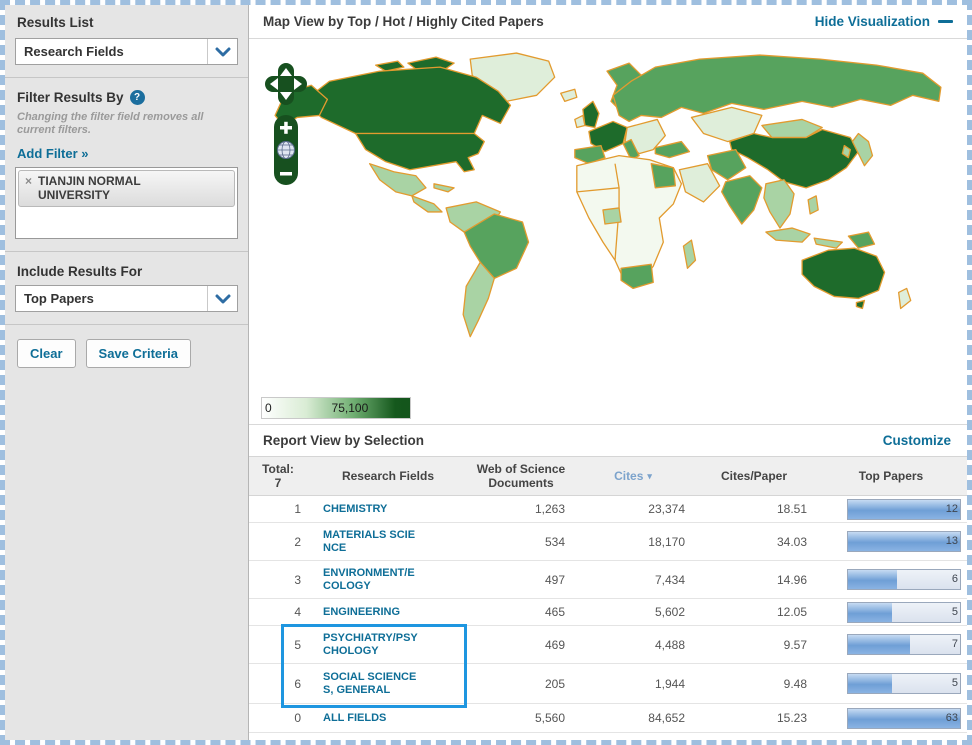  What do you see at coordinates (791, 579) in the screenshot?
I see `row-cites-per-paper: 14.96` at bounding box center [791, 579].